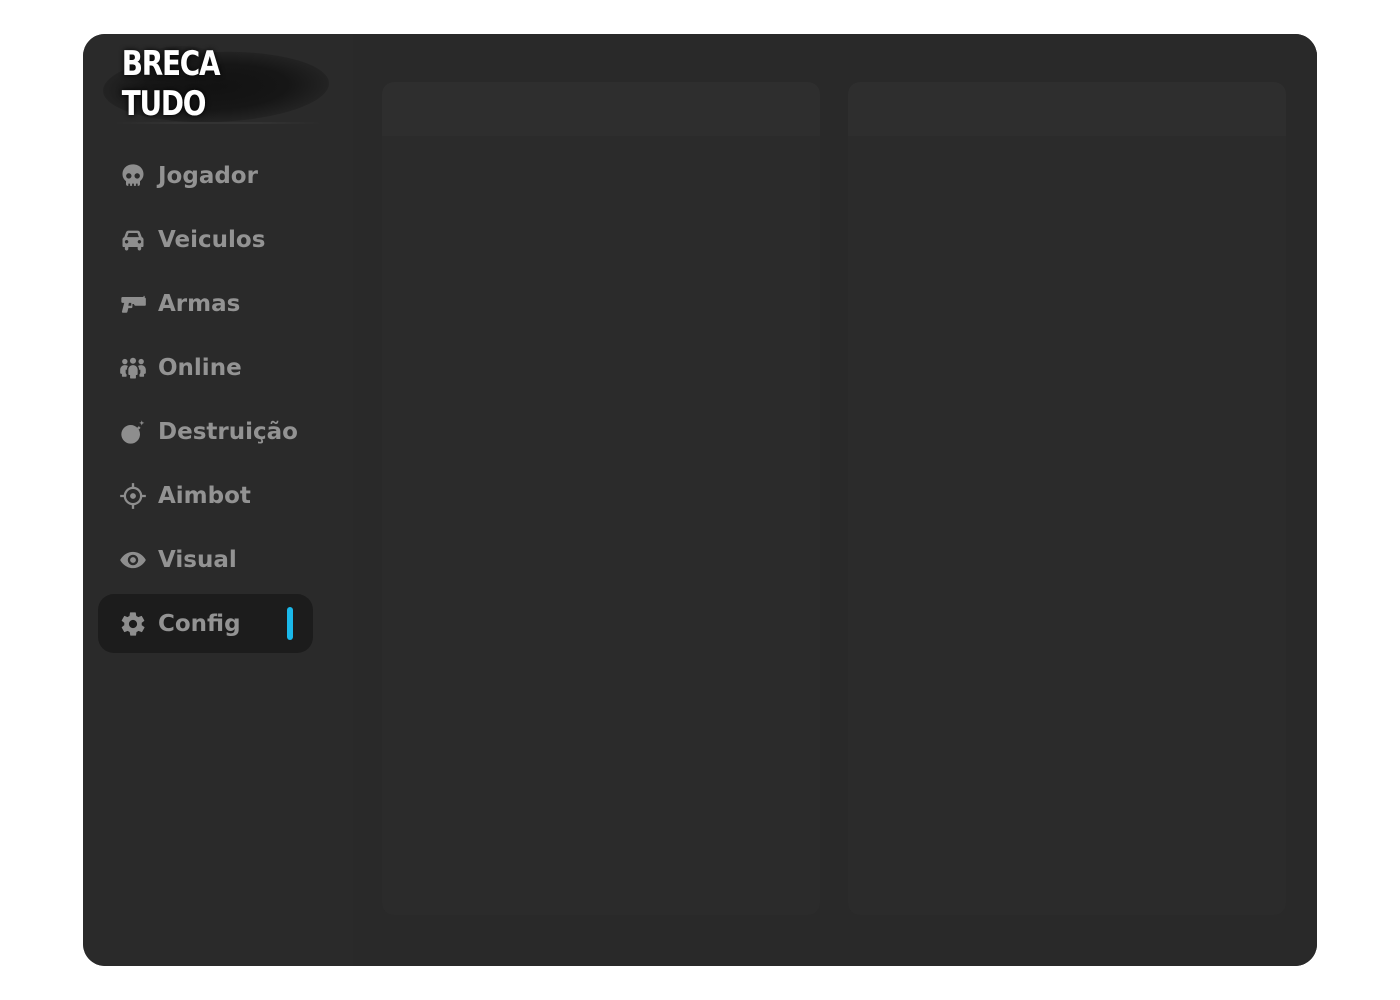 The width and height of the screenshot is (1400, 1000). I want to click on sidebar-item-veiculos: Veiculos, so click(205, 239).